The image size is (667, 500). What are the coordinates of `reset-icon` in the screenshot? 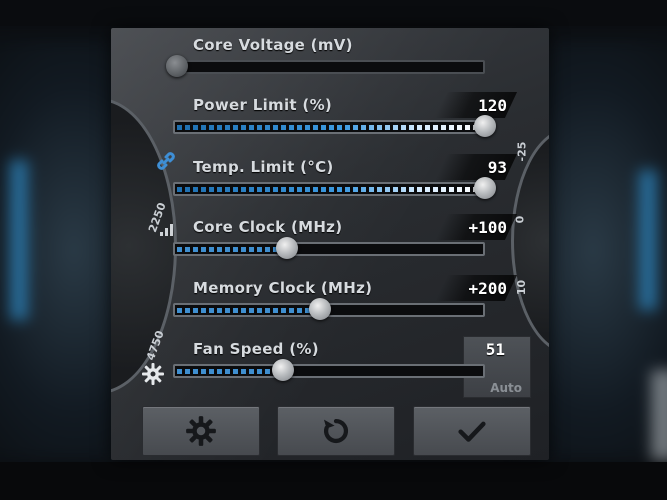 It's located at (336, 431).